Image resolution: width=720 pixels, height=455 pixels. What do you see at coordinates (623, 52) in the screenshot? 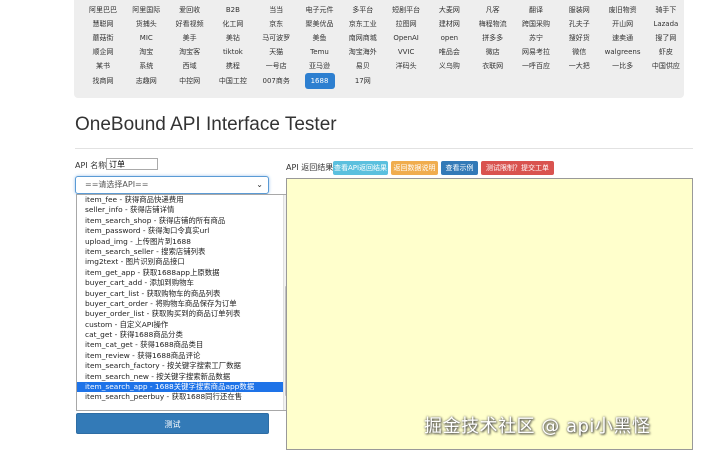
I see `platform-link: walgreens` at bounding box center [623, 52].